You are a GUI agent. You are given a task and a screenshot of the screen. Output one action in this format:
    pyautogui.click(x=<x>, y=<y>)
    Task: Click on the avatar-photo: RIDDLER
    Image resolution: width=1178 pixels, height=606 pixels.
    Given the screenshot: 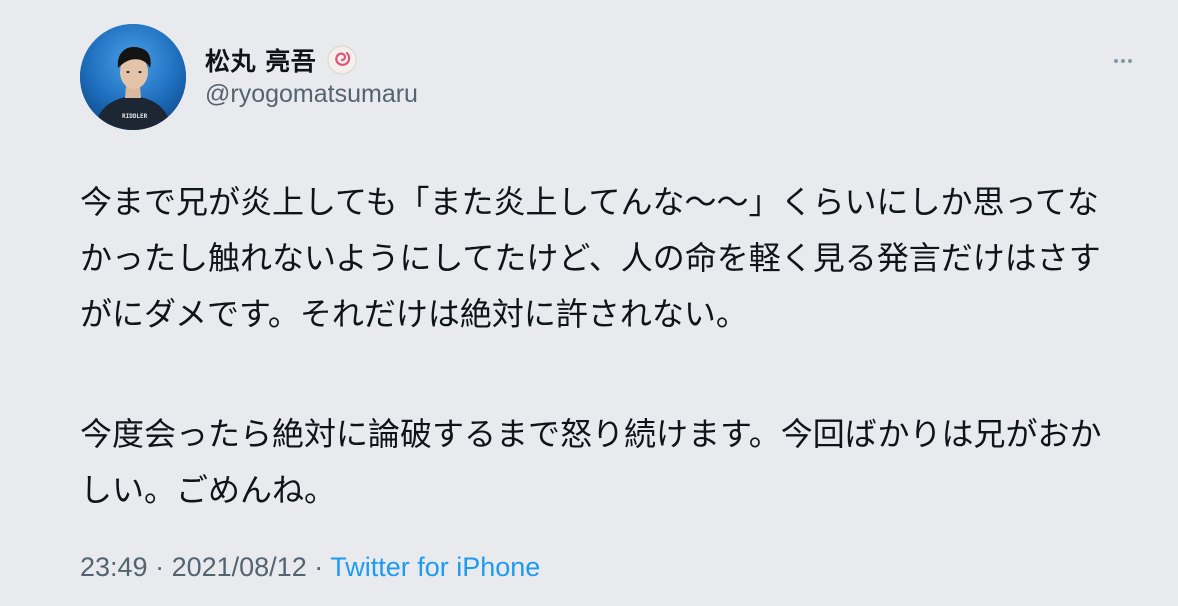 What is the action you would take?
    pyautogui.click(x=133, y=77)
    